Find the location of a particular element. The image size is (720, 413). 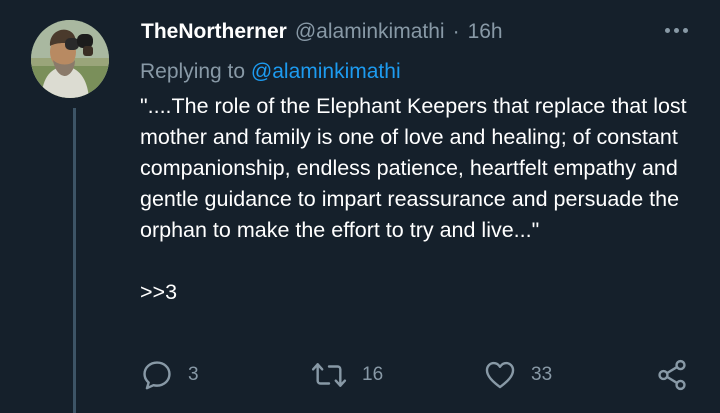

avatar-photo is located at coordinates (70, 59).